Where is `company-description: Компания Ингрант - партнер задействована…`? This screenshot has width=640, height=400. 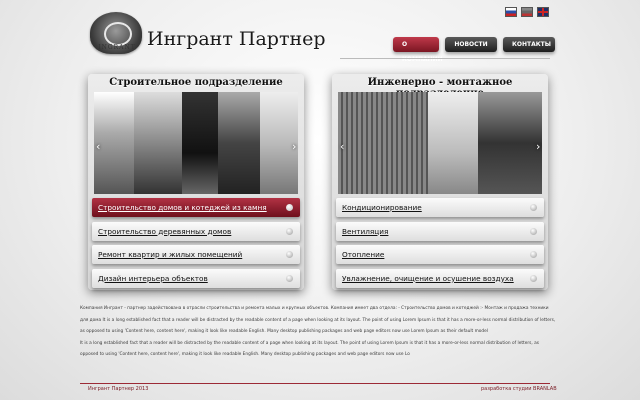 company-description: Компания Ингрант - партнер задействована… is located at coordinates (319, 332).